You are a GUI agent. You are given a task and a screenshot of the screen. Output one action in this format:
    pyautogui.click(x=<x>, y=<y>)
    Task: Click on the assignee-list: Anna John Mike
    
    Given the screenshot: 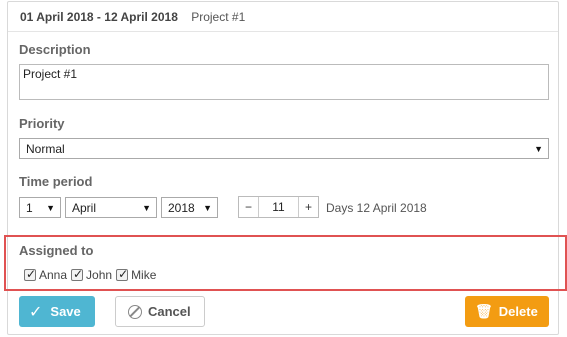 What is the action you would take?
    pyautogui.click(x=92, y=274)
    